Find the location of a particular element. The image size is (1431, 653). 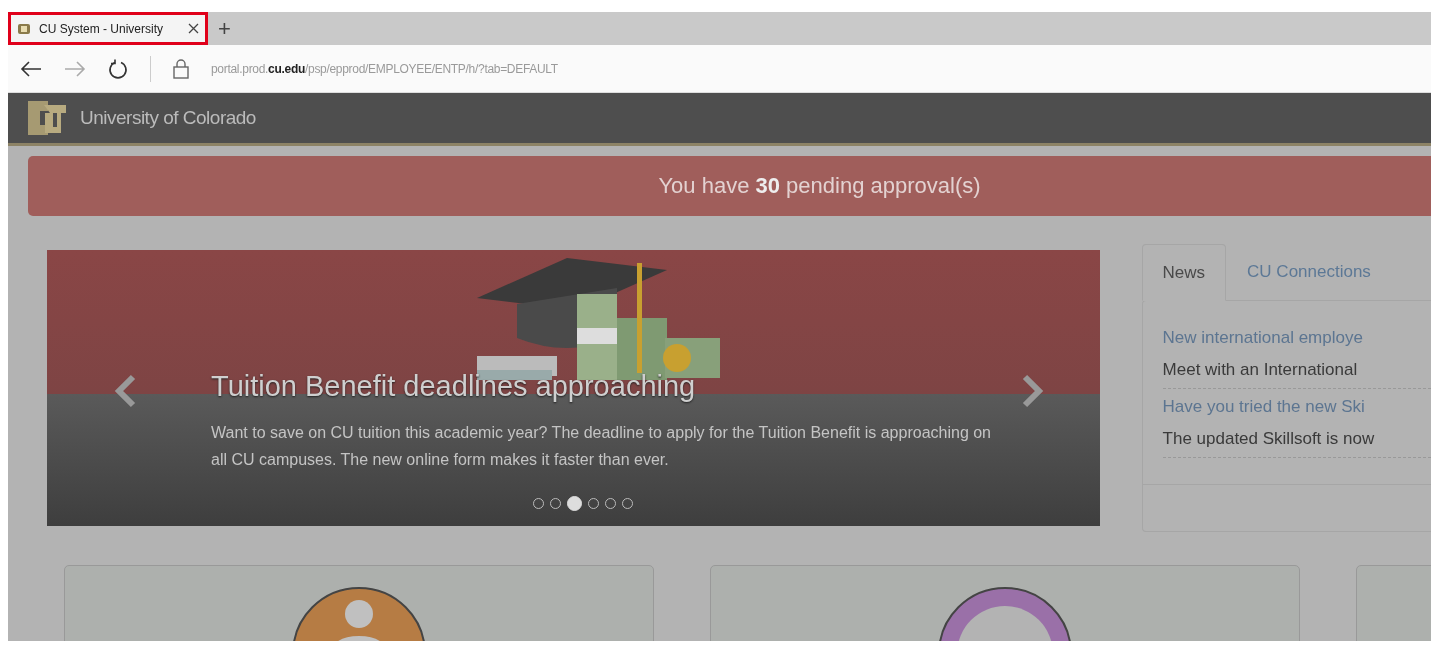

pending-approvals-text: You have 30 pending approval(s) is located at coordinates (819, 186).